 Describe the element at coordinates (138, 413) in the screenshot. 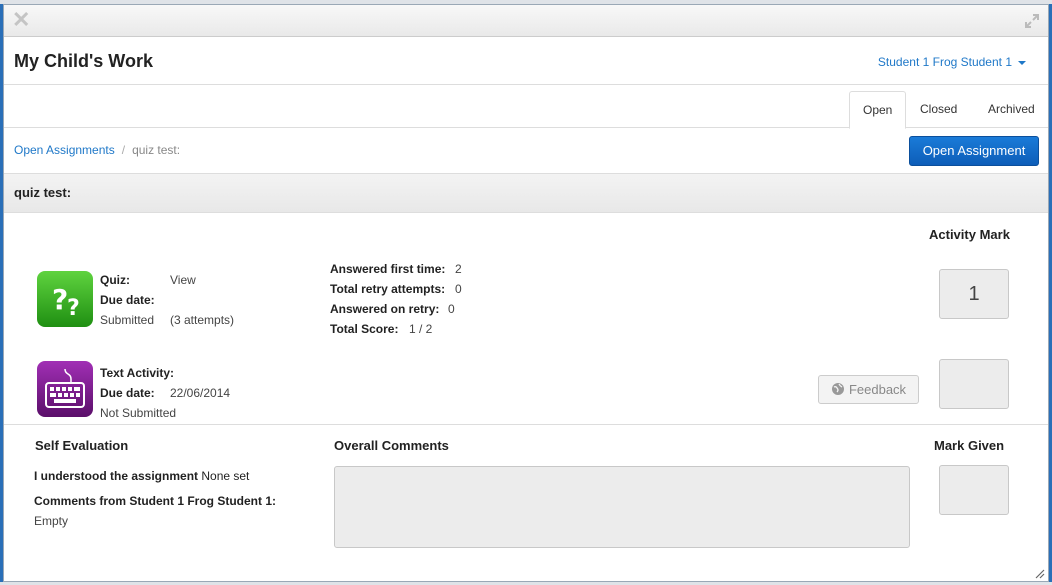

I see `text-activity-status: Not Submitted` at that location.